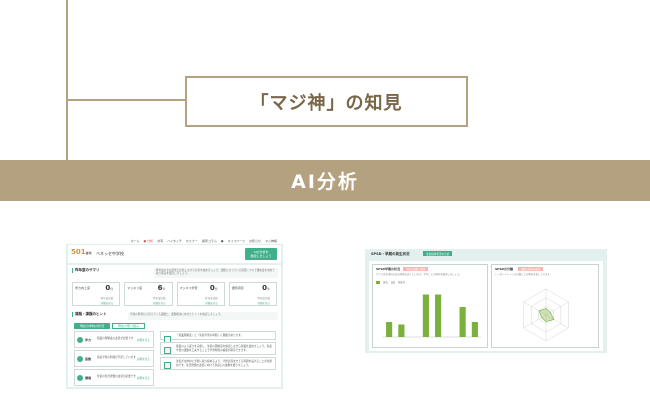 The width and height of the screenshot is (650, 408). I want to click on school-number: 501番地, so click(81, 252).